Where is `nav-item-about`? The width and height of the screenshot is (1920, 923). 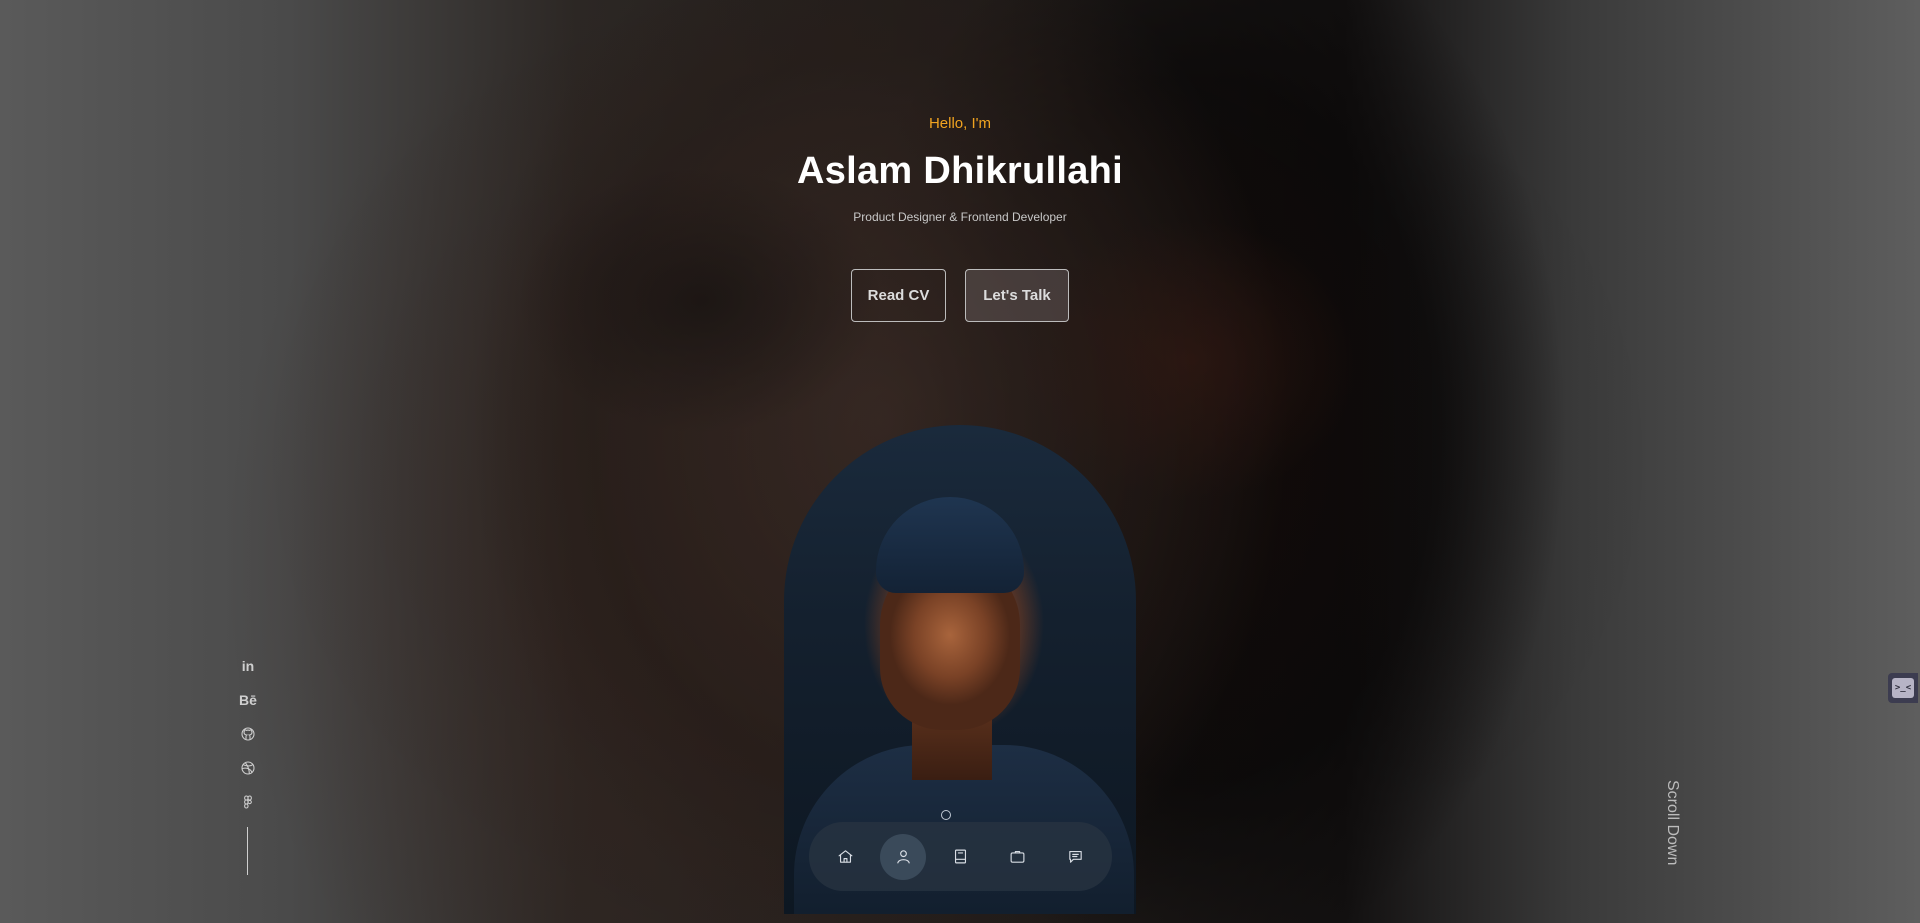 nav-item-about is located at coordinates (903, 856).